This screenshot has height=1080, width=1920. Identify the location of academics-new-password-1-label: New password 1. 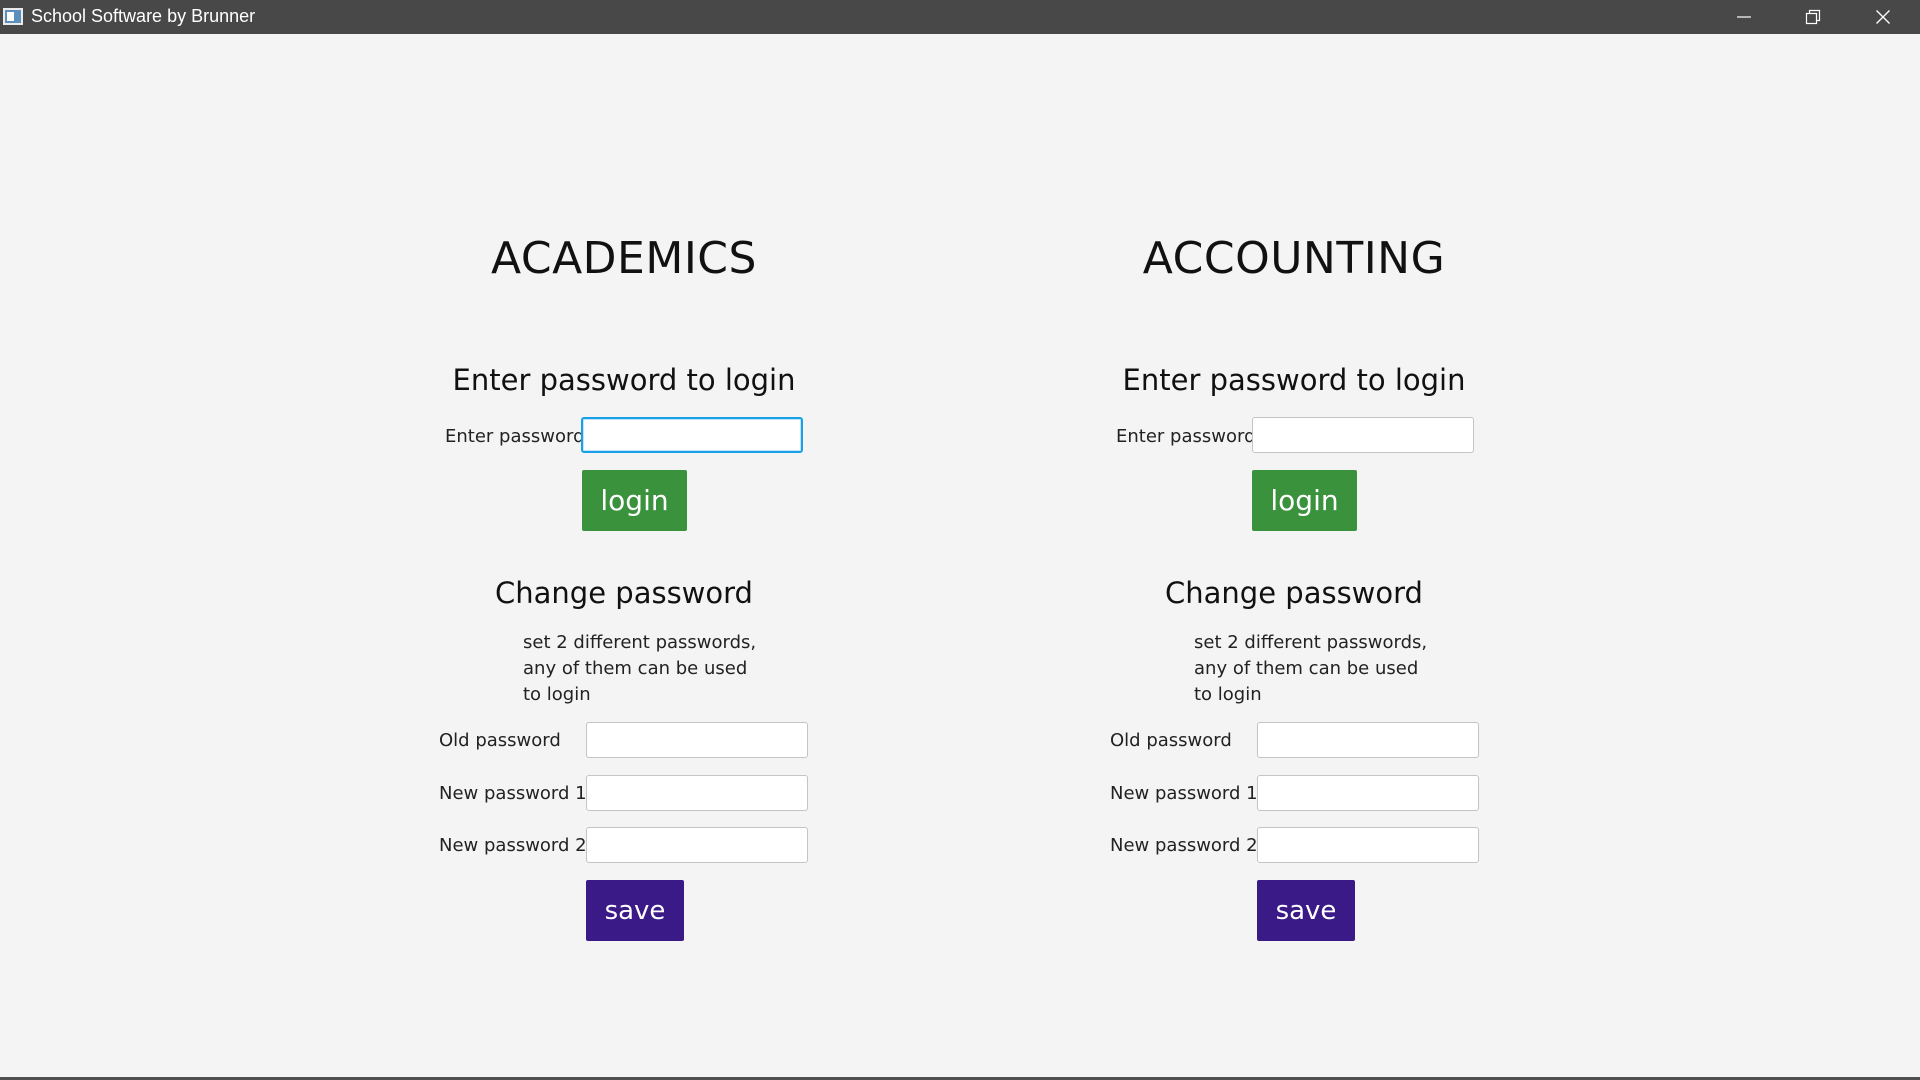
(513, 793).